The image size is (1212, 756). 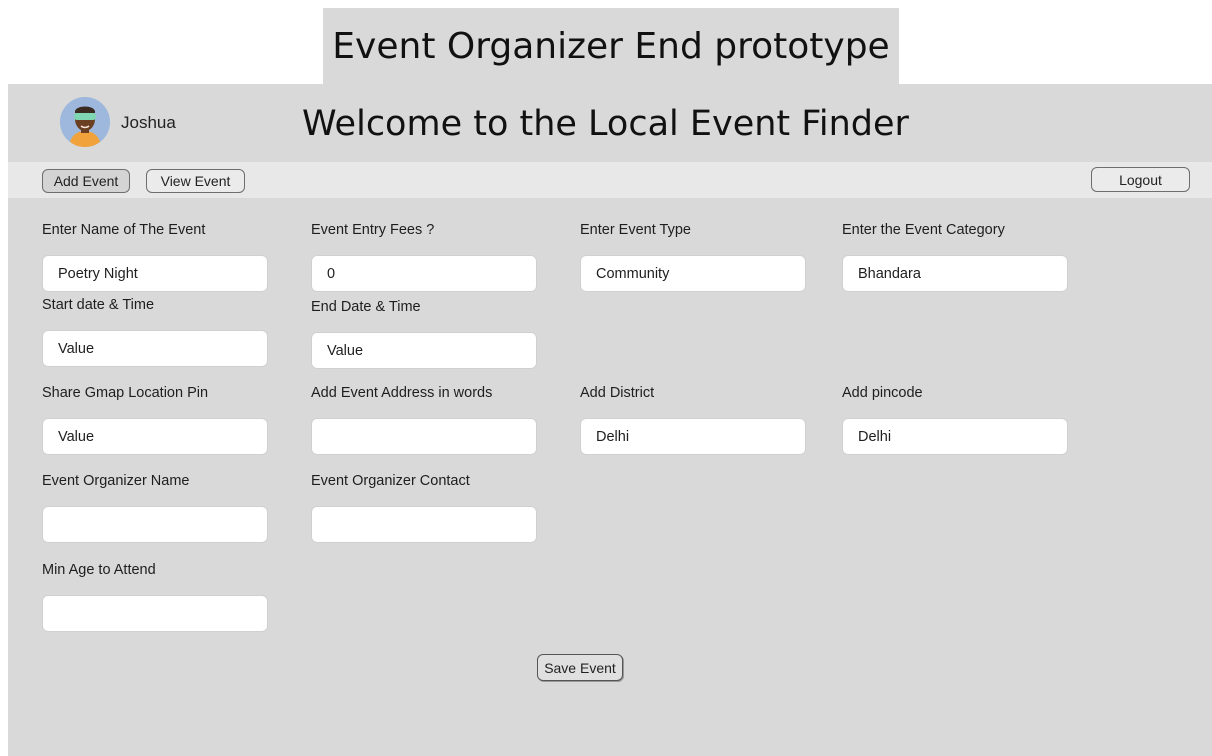 What do you see at coordinates (99, 570) in the screenshot?
I see `min-age-label: Min Age to Attend` at bounding box center [99, 570].